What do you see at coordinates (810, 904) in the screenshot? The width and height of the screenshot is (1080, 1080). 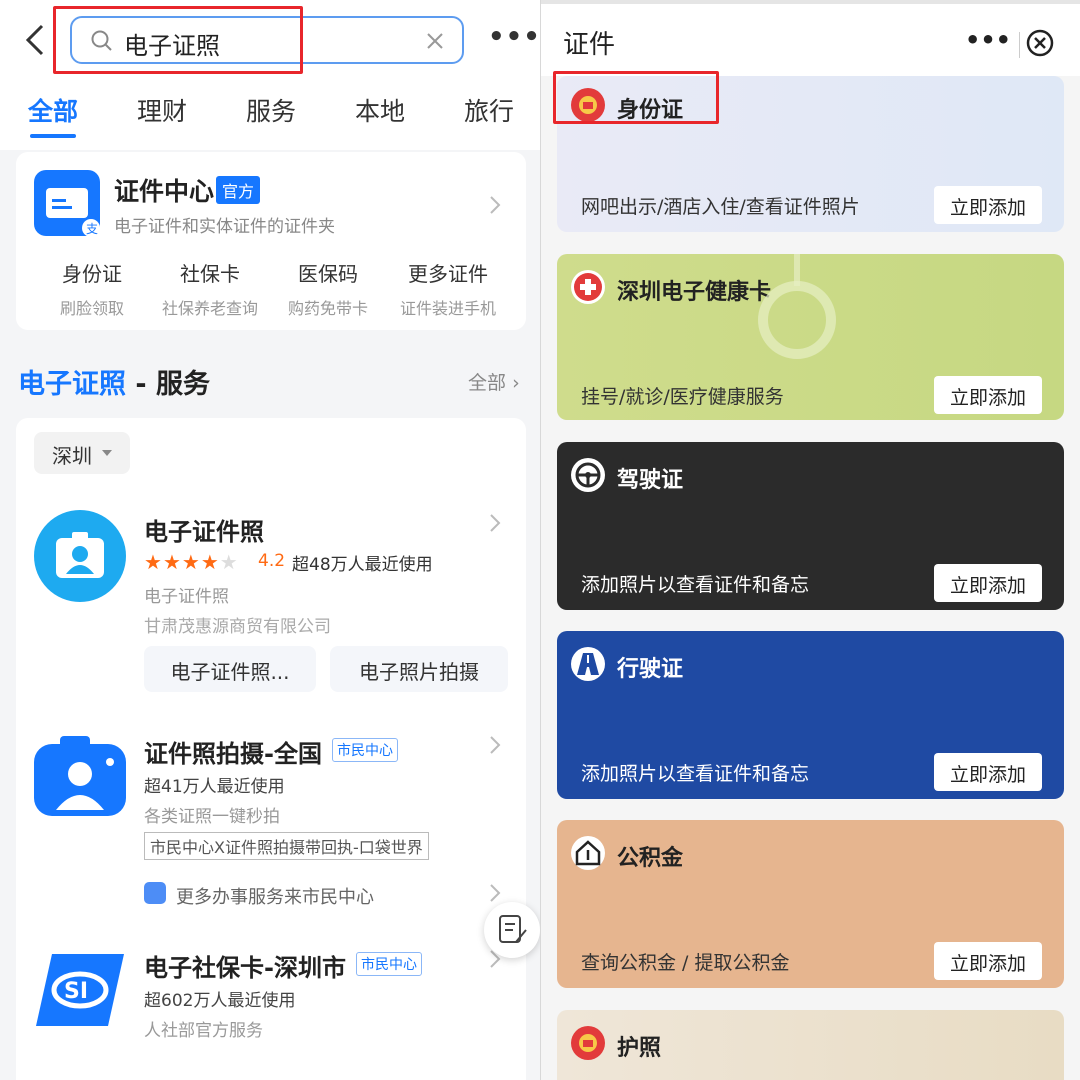 I see `card-housing-fund: 公积金 查询公积金 / 提取公积金 立即添加` at bounding box center [810, 904].